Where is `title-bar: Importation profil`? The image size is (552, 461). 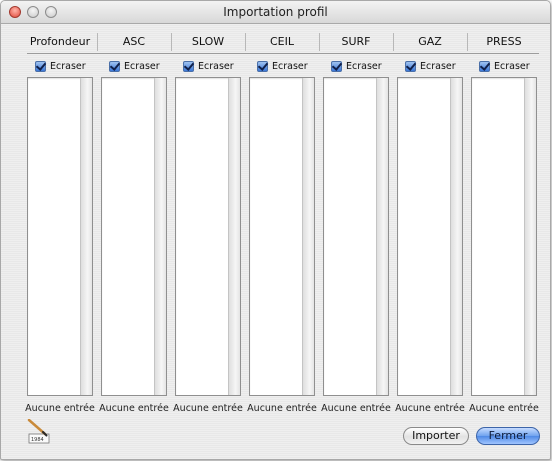 title-bar: Importation profil is located at coordinates (275, 12).